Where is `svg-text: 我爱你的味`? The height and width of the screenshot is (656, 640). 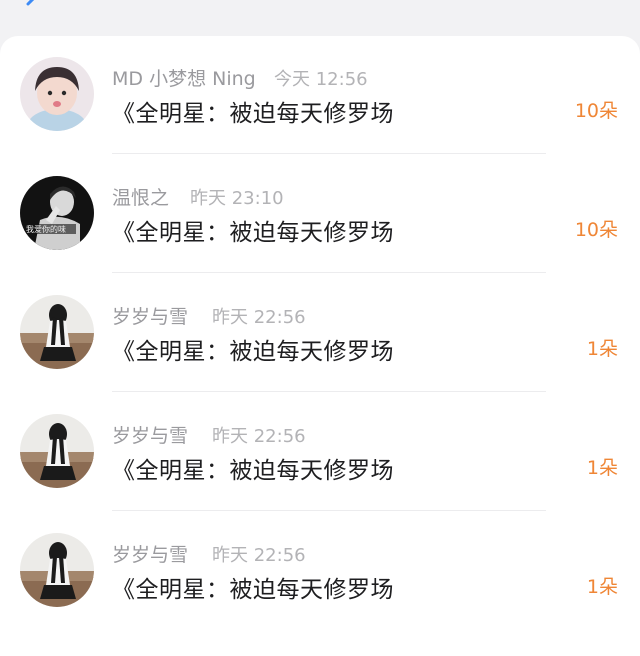 svg-text: 我爱你的味 is located at coordinates (46, 229).